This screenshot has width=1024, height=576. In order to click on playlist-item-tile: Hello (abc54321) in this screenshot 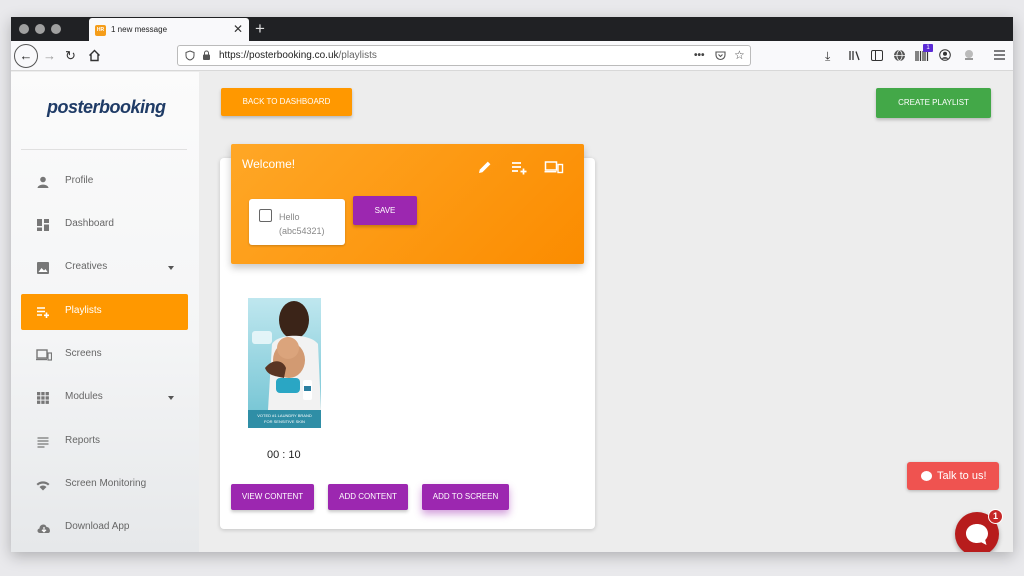, I will do `click(297, 222)`.